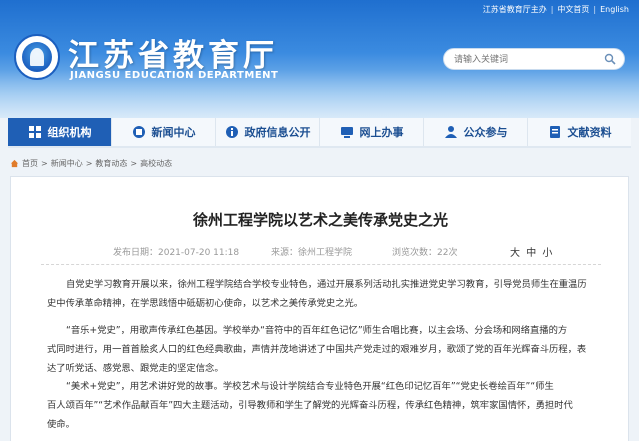 The width and height of the screenshot is (639, 441). What do you see at coordinates (346, 132) in the screenshot?
I see `service-icon` at bounding box center [346, 132].